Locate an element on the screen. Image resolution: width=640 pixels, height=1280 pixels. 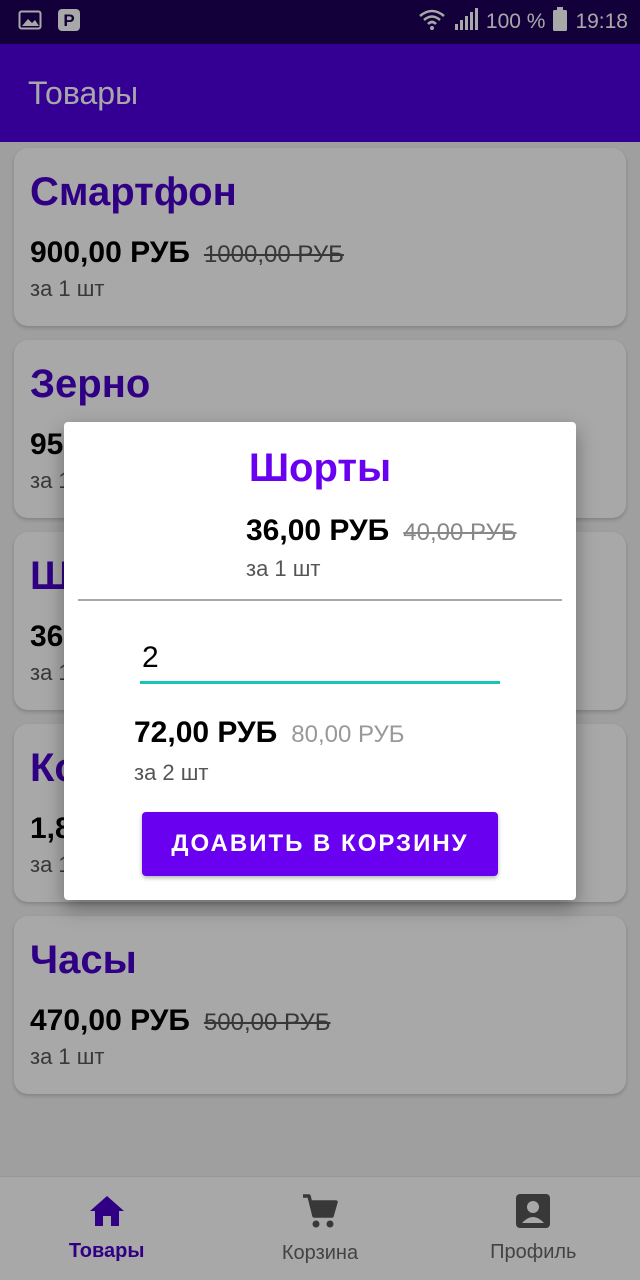
dialog-title: Шорты is located at coordinates (320, 468).